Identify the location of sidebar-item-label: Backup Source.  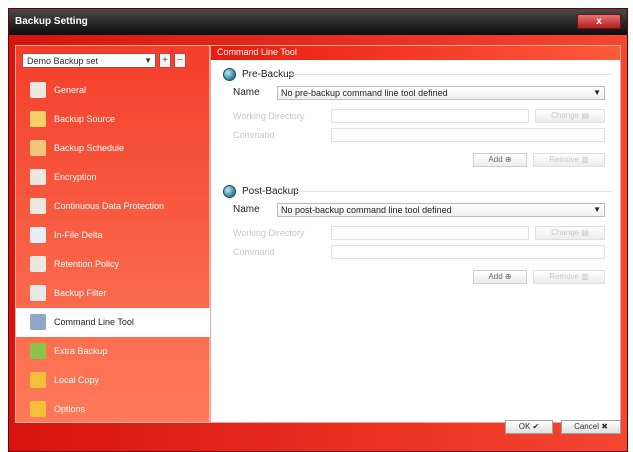
(85, 119).